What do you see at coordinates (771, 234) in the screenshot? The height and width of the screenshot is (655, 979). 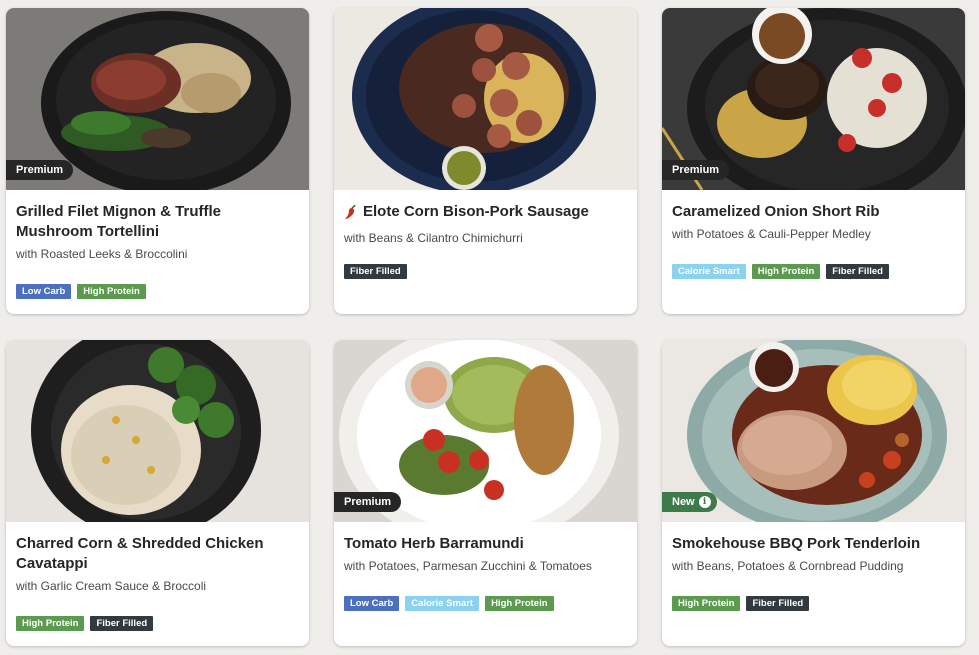 I see `meal-subtitle: with Potatoes & Cauli-Pepper Medley` at bounding box center [771, 234].